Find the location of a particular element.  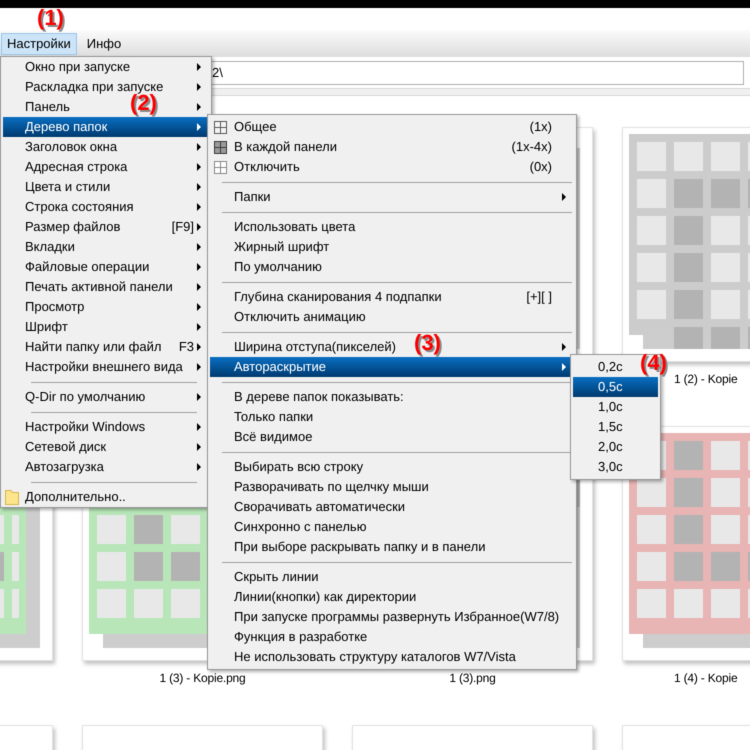

callout-label: (1) is located at coordinates (50, 18).